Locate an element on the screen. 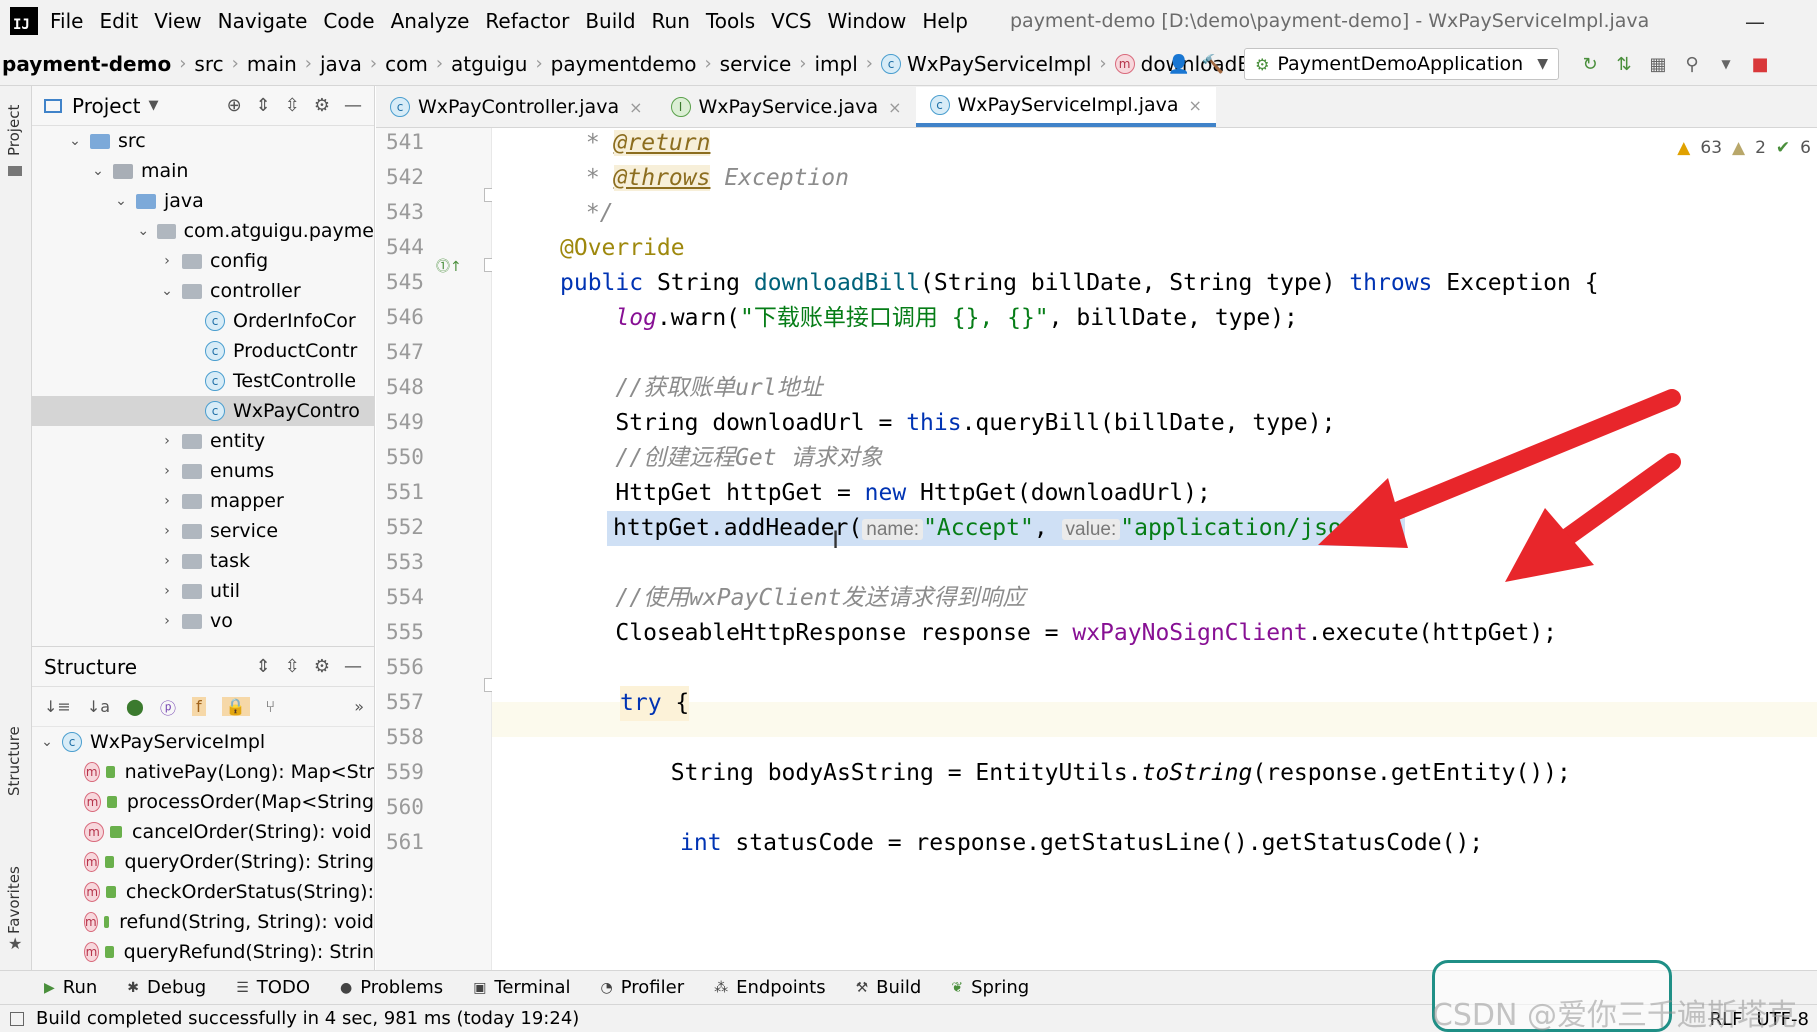 The height and width of the screenshot is (1032, 1817). problems-tool-button: ● Problems is located at coordinates (391, 987).